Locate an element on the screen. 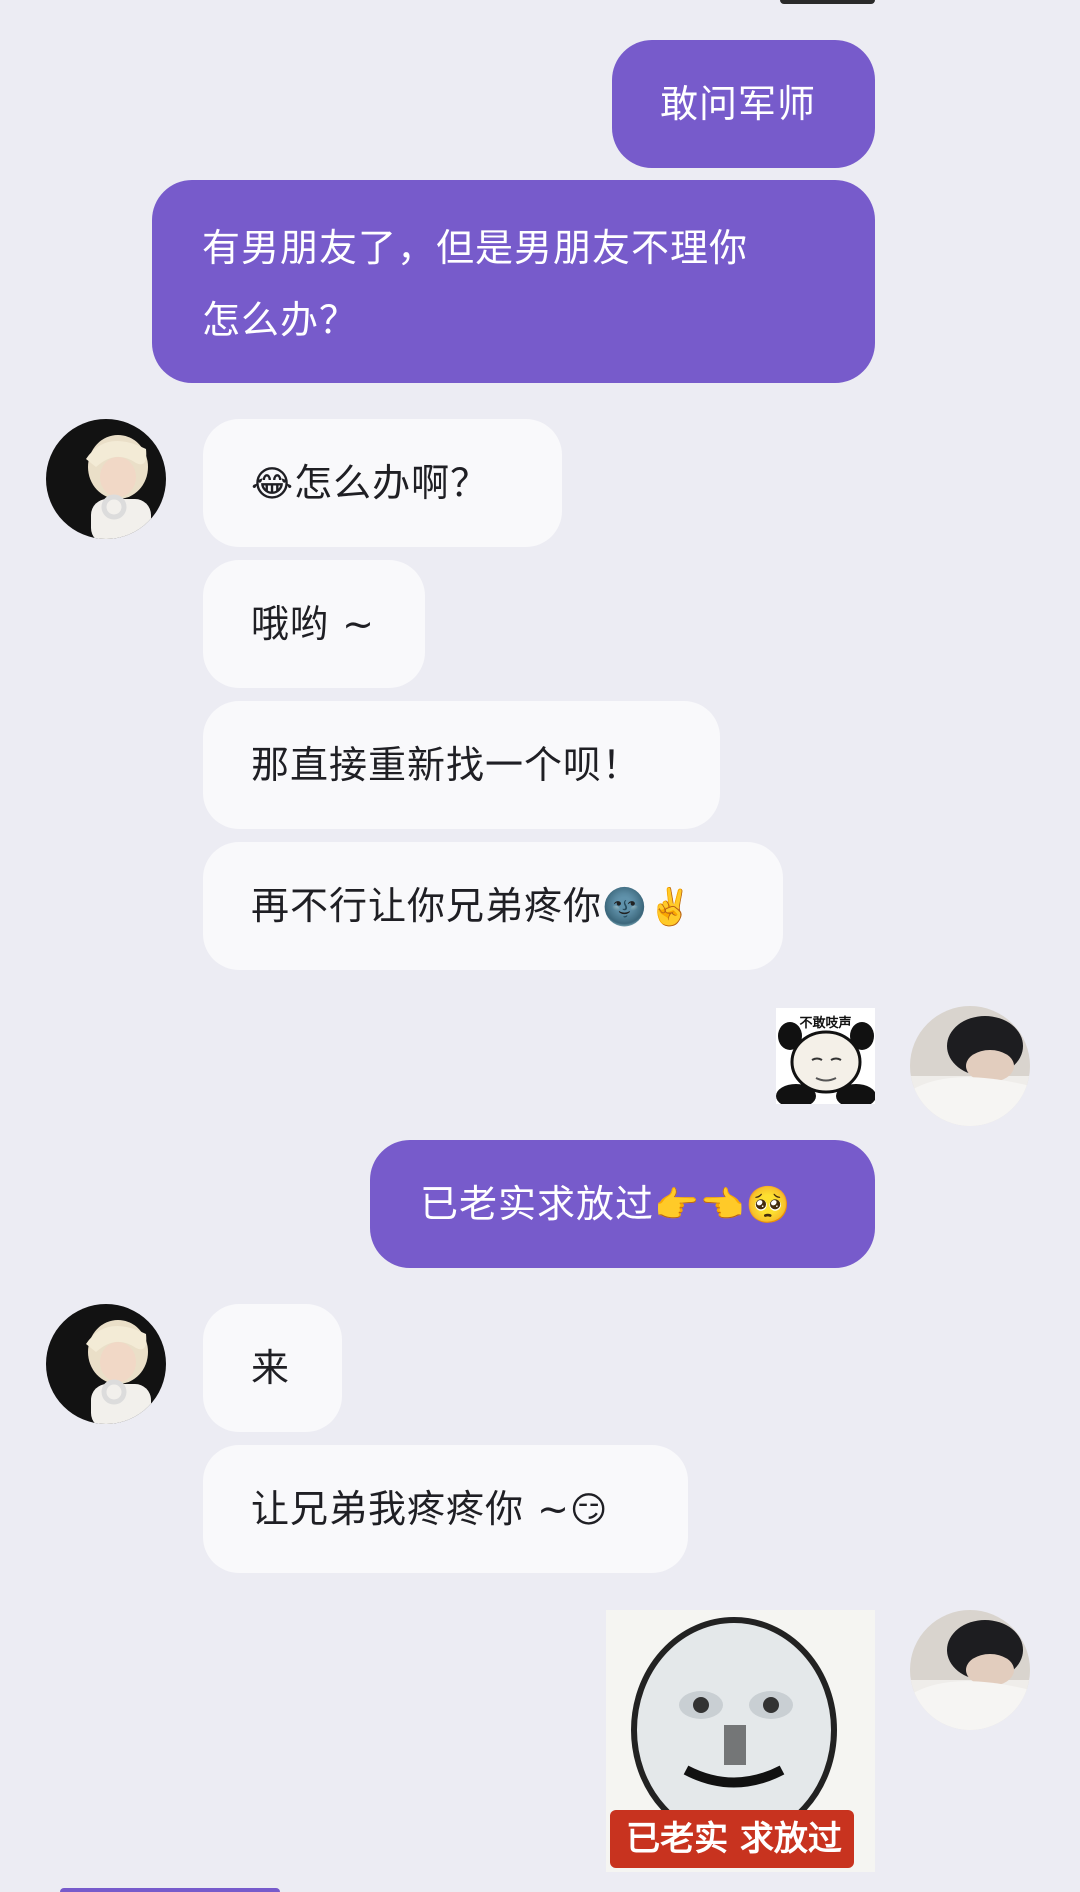  sticker-caption: 已老实 求放过 is located at coordinates (734, 1839).